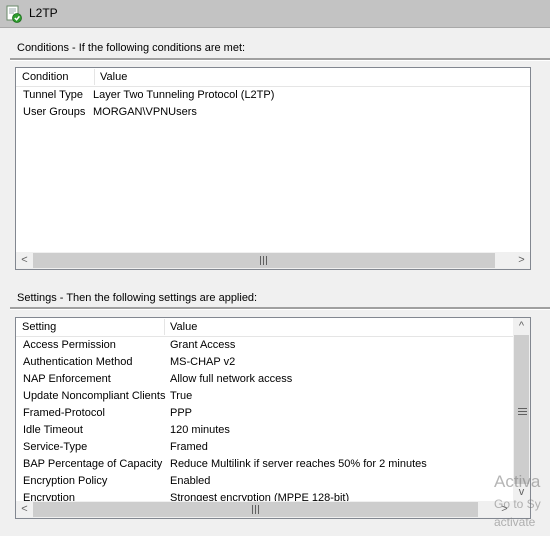  Describe the element at coordinates (264, 430) in the screenshot. I see `table-row: Idle Timeout 120 minutes` at that location.